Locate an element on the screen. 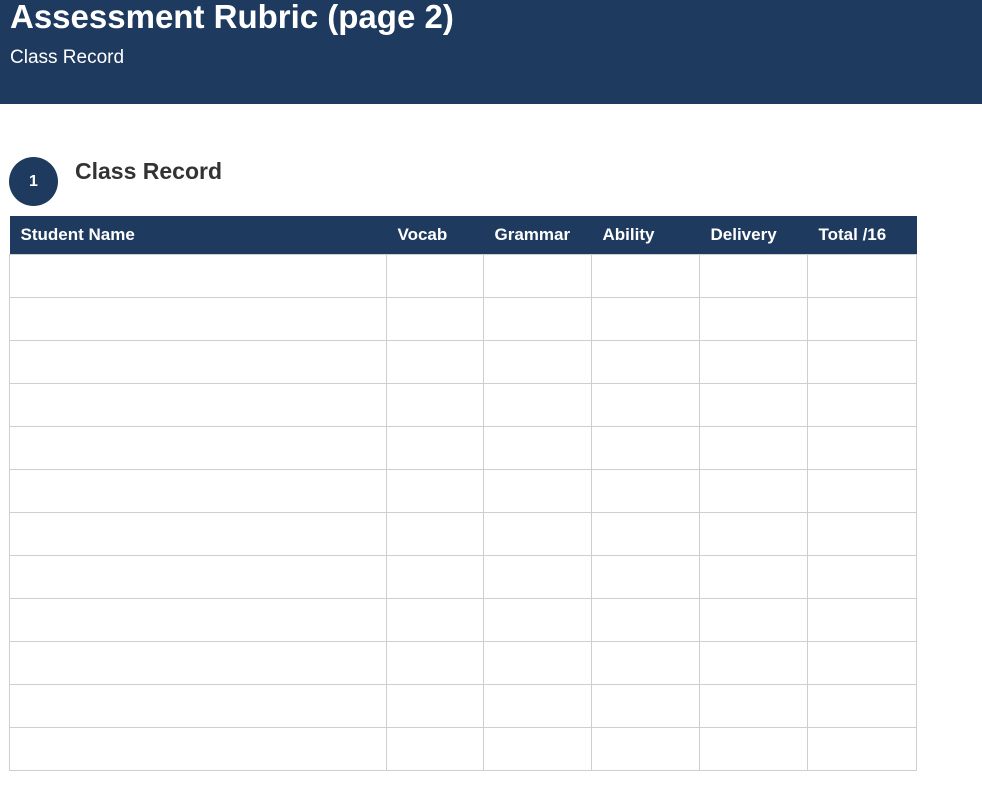  section-title: Class Record is located at coordinates (149, 171).